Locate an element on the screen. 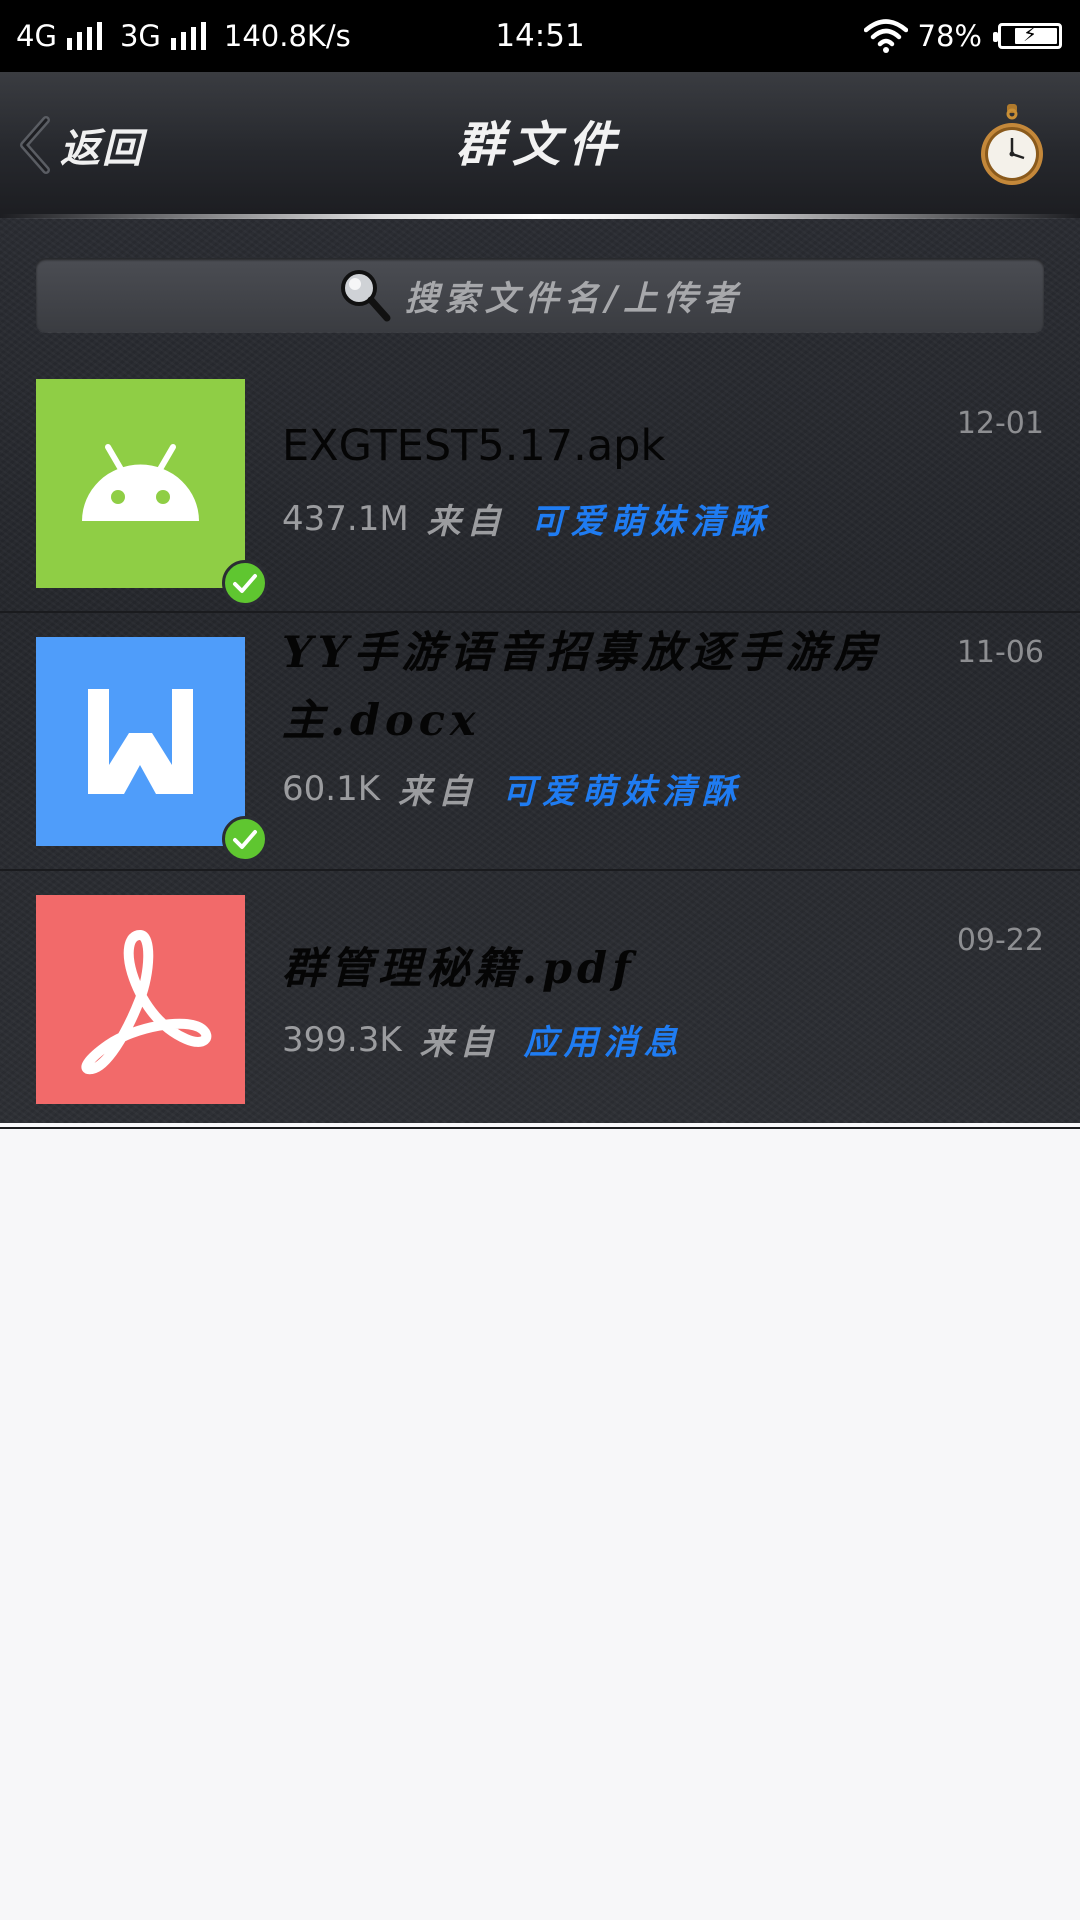 The height and width of the screenshot is (1920, 1080). signal-icon is located at coordinates (84, 36).